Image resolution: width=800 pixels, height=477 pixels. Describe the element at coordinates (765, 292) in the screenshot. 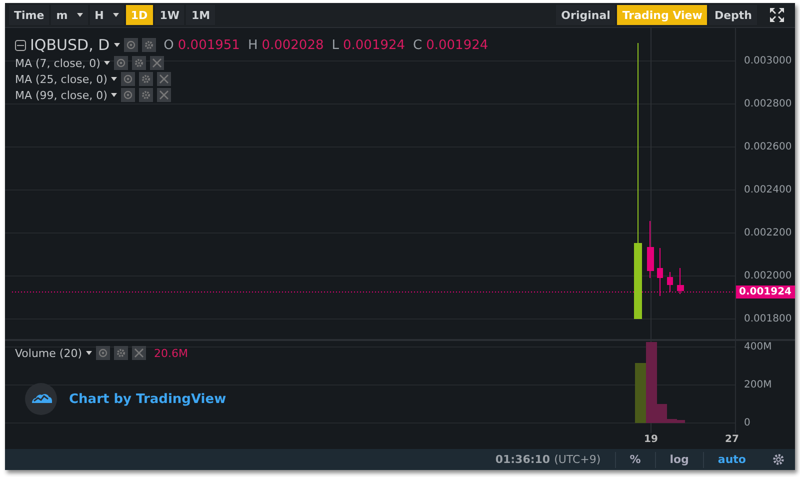

I see `current-price-tag: 0.001924` at that location.